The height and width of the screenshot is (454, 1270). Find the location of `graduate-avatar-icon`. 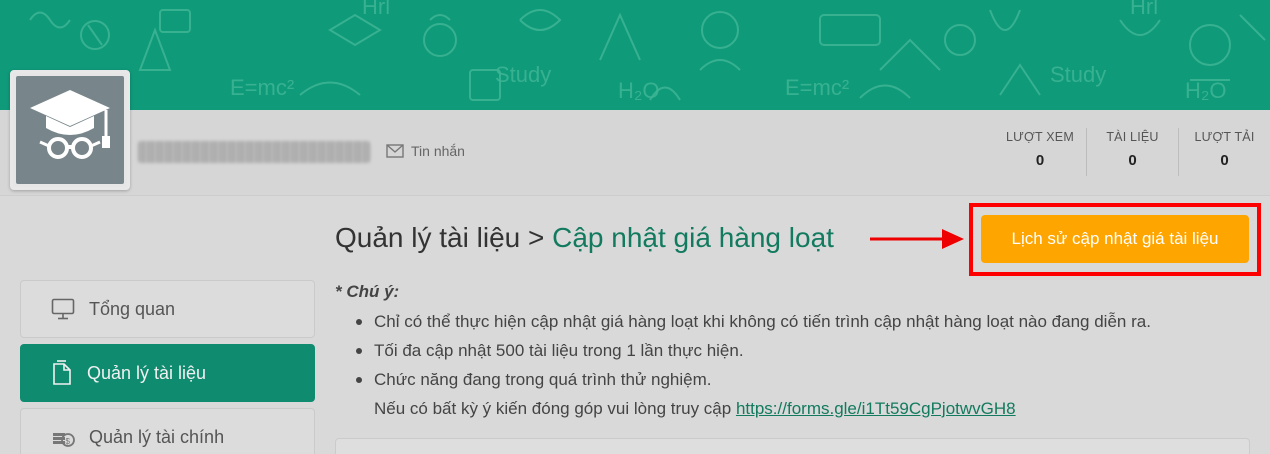

graduate-avatar-icon is located at coordinates (70, 124).